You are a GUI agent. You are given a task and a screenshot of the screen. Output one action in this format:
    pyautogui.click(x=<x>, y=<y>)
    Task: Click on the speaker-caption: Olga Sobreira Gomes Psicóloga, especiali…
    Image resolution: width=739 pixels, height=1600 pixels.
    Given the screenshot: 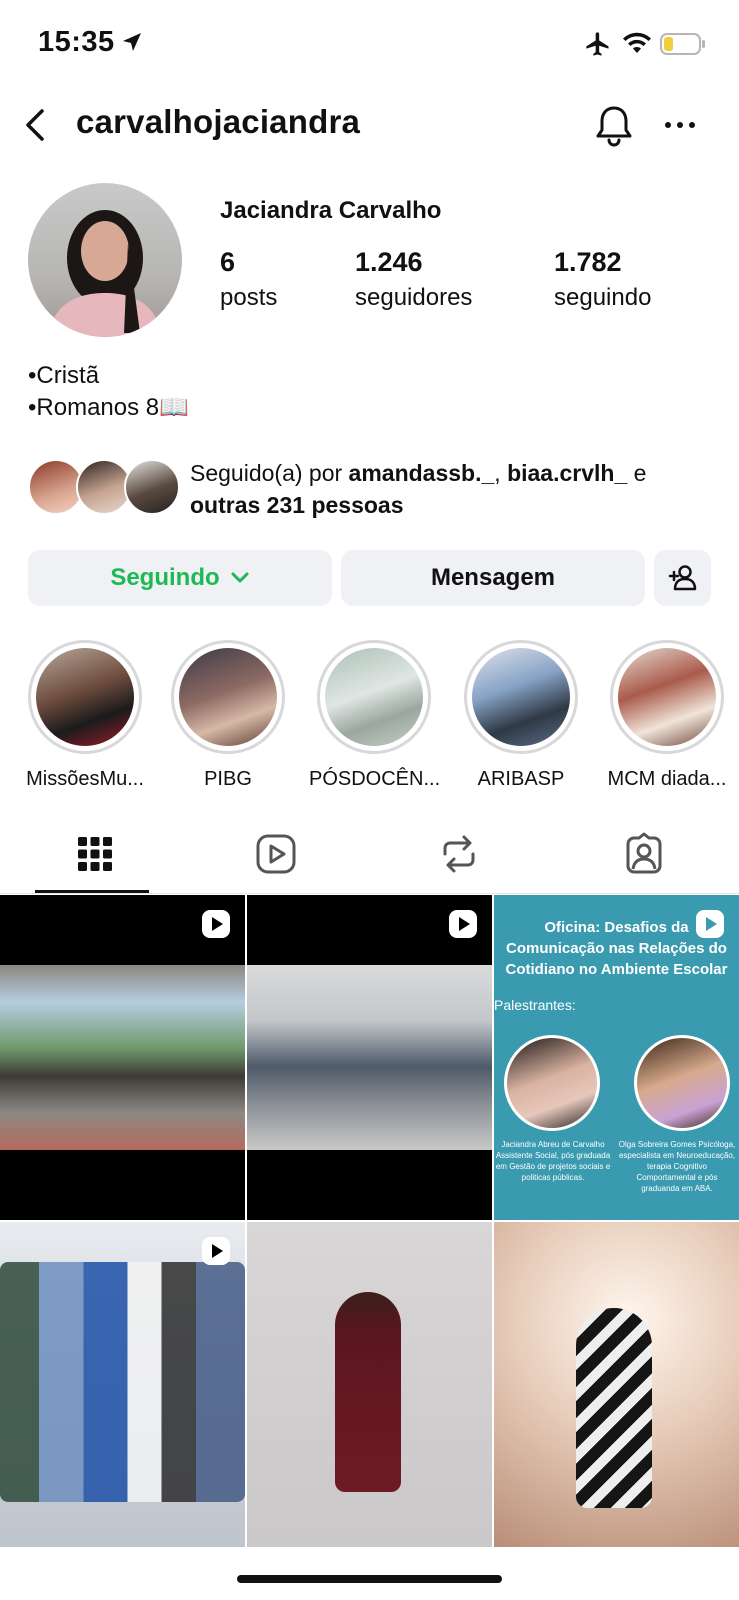 What is the action you would take?
    pyautogui.click(x=677, y=1166)
    